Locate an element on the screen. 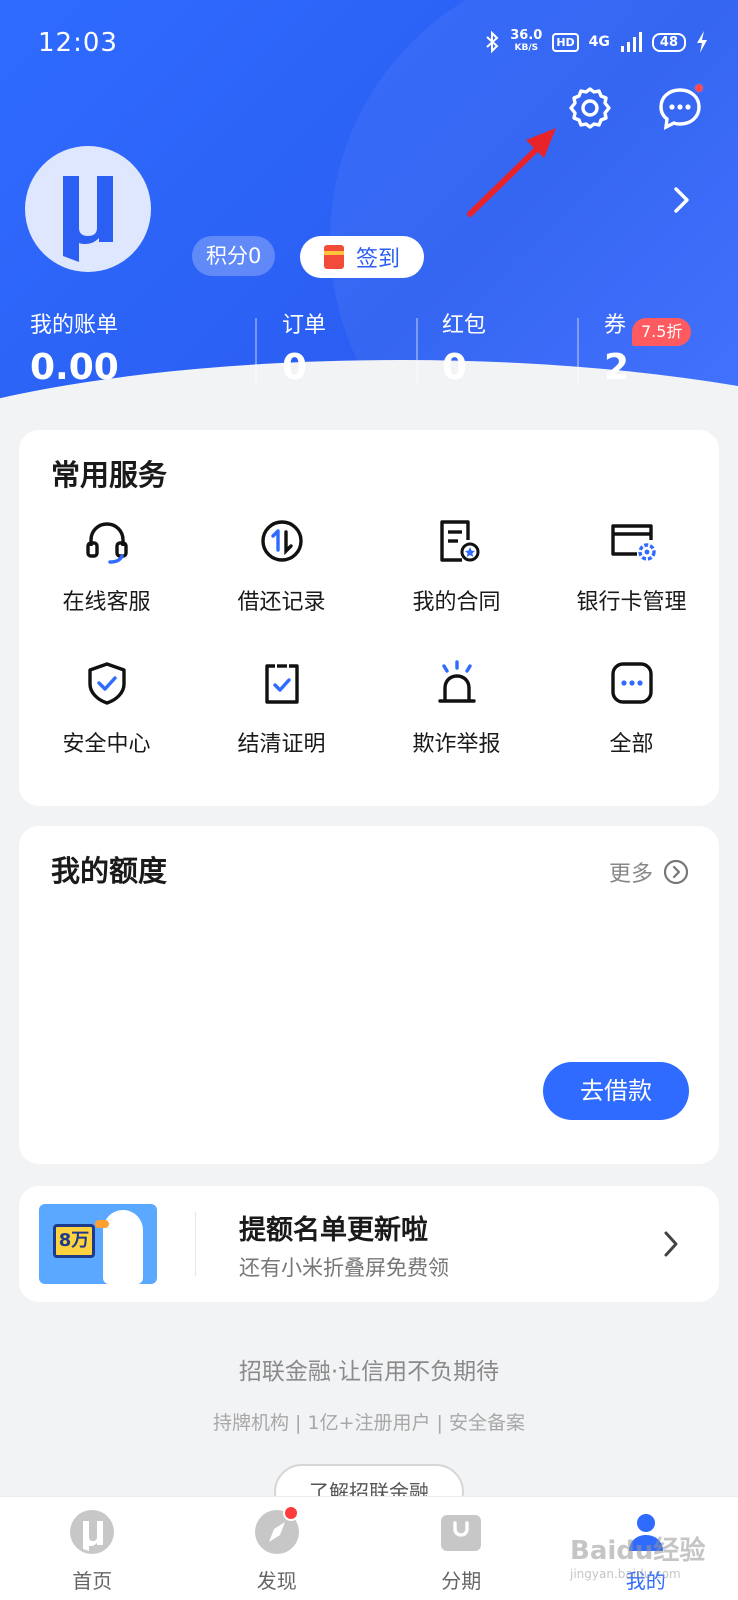  stat-value: 0.00 is located at coordinates (74, 367).